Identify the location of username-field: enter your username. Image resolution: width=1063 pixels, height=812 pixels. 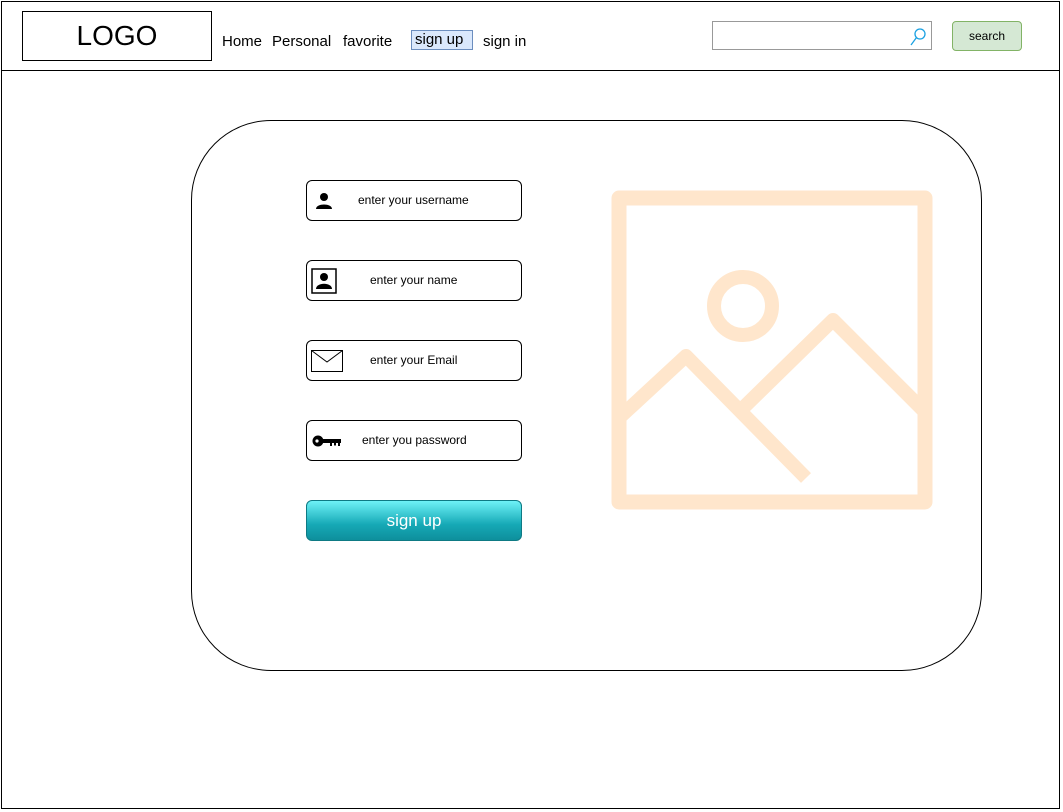
(414, 200).